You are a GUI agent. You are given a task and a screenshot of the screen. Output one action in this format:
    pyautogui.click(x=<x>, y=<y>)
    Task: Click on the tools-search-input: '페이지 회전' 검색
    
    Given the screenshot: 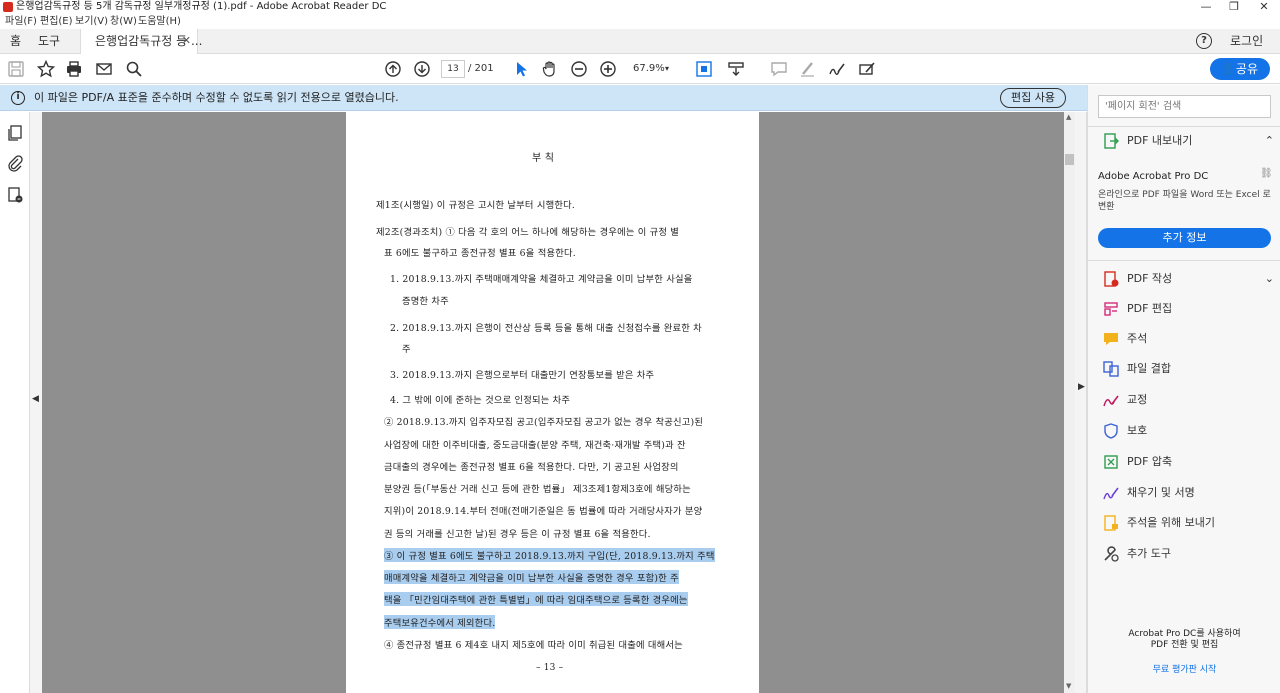 What is the action you would take?
    pyautogui.click(x=1184, y=106)
    